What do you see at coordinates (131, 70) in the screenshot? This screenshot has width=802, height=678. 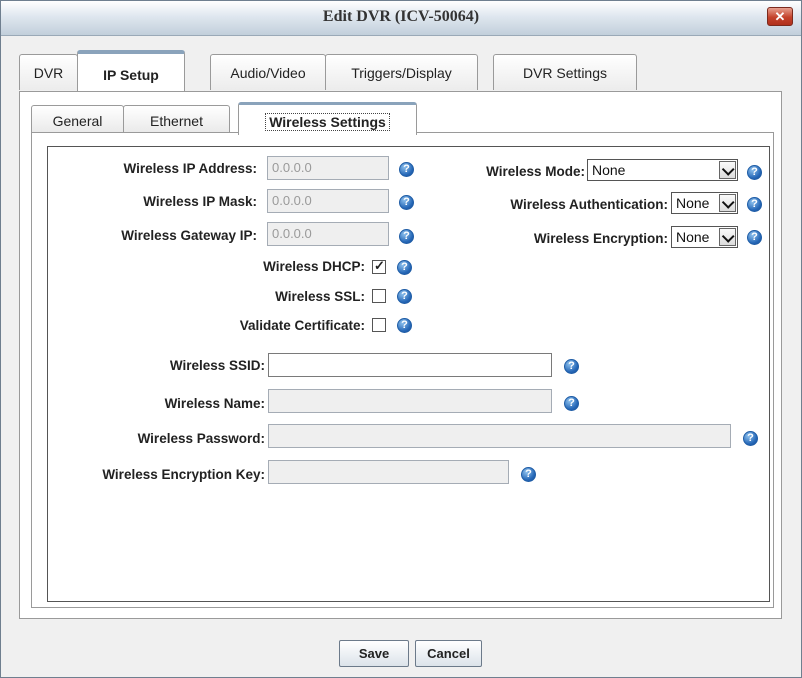 I see `tab-ip-setup: IP Setup` at bounding box center [131, 70].